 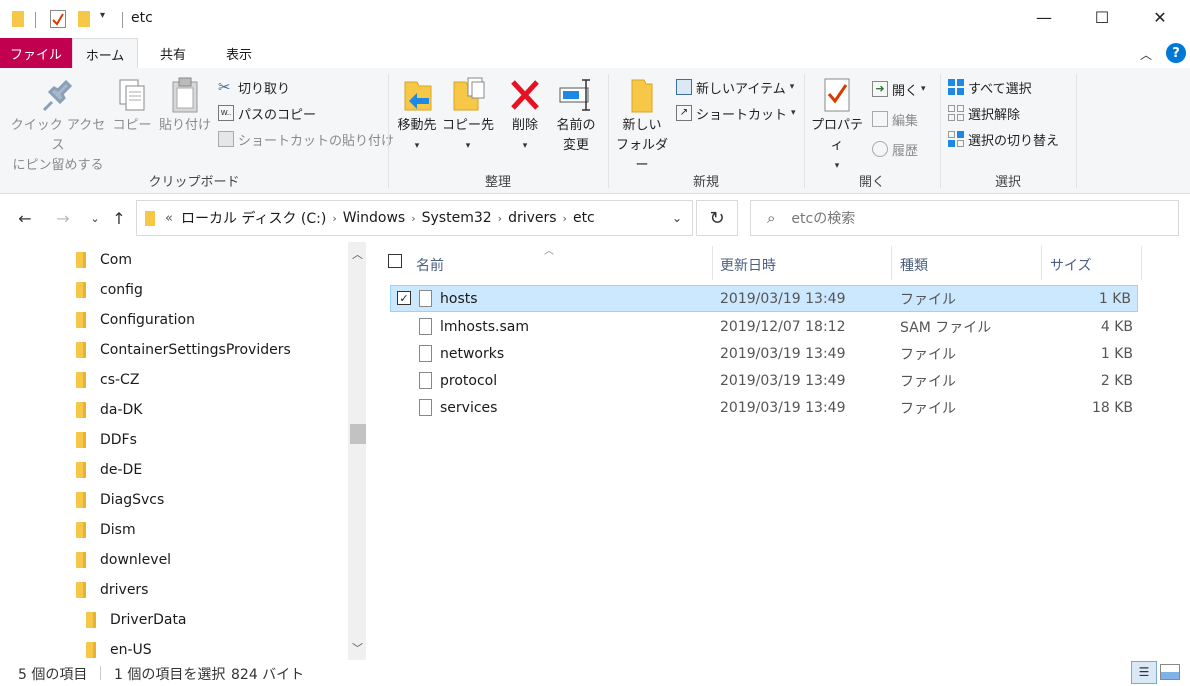 I want to click on properties-quick-icon, so click(x=58, y=19).